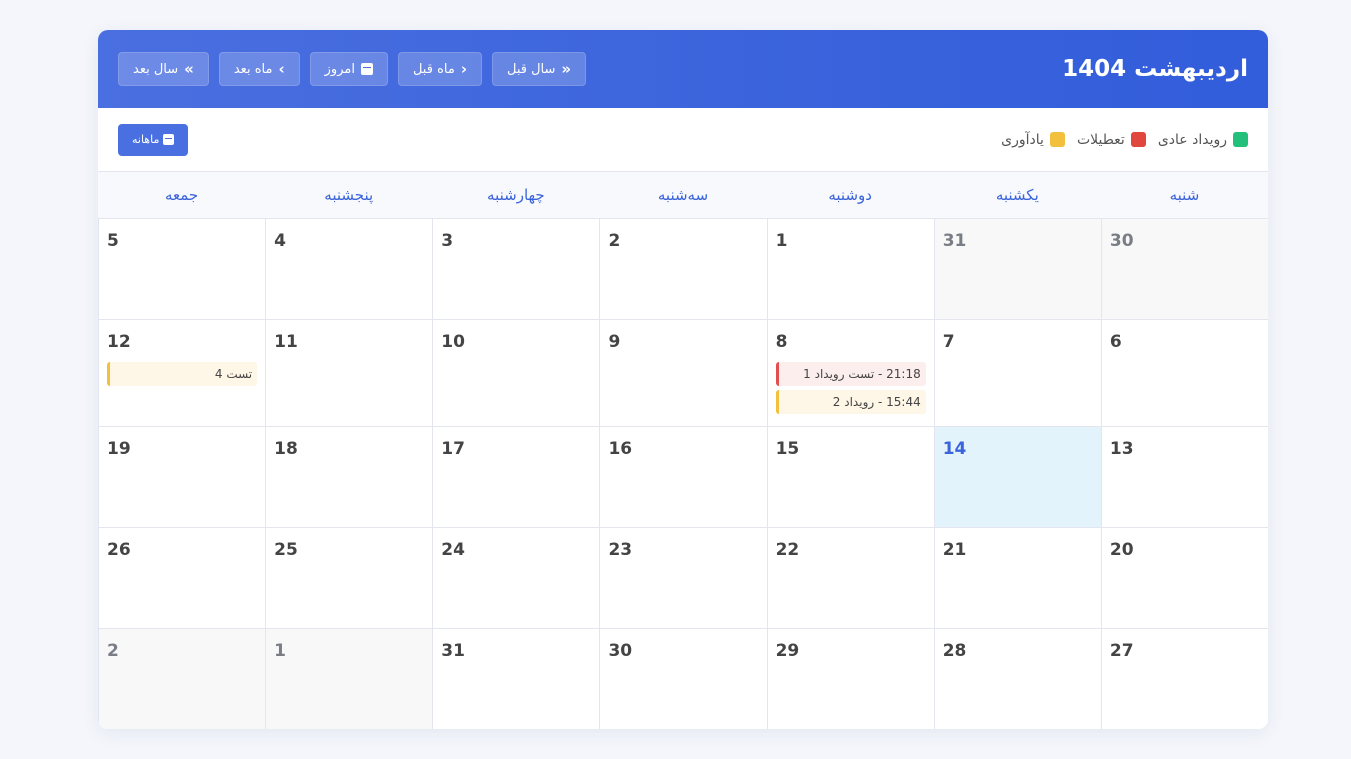 Image resolution: width=1351 pixels, height=759 pixels. I want to click on day-cell: 15, so click(850, 477).